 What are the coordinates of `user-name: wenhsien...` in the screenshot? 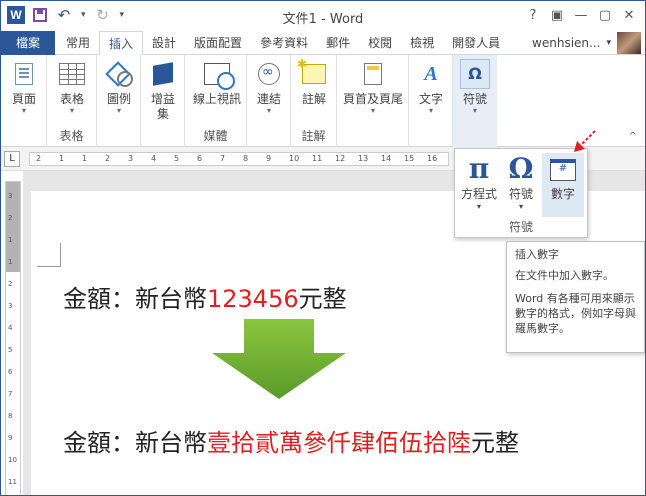 It's located at (566, 43).